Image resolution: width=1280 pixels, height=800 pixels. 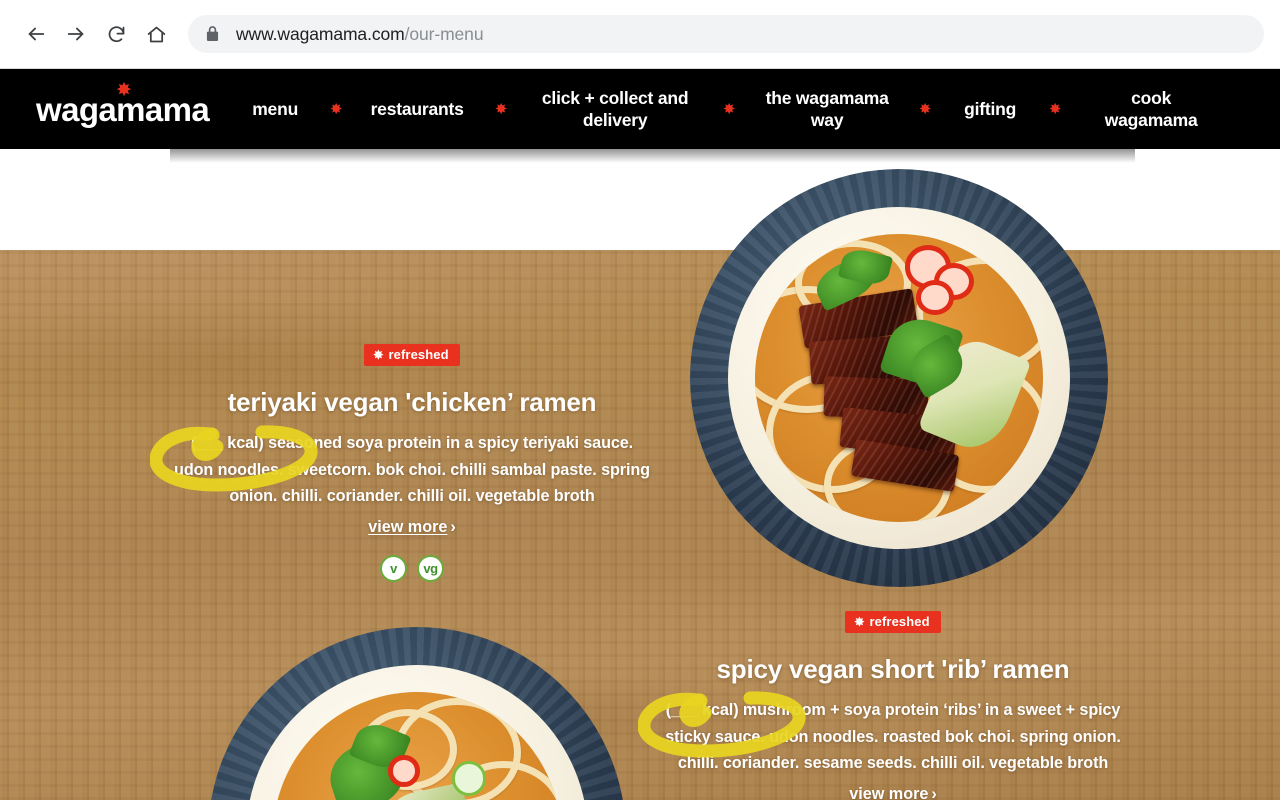 What do you see at coordinates (275, 109) in the screenshot?
I see `nav-item-menu: menu` at bounding box center [275, 109].